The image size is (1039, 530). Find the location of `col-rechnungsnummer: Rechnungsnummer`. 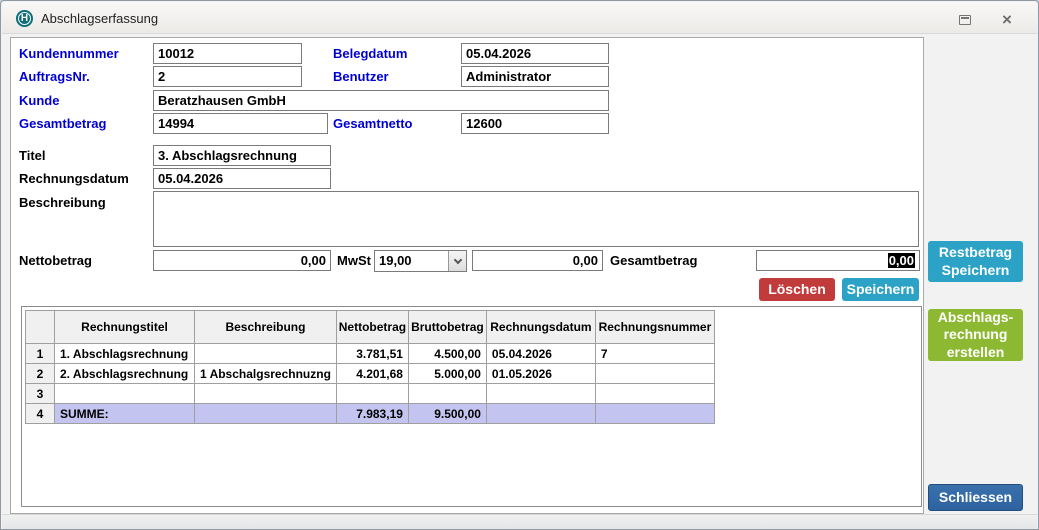

col-rechnungsnummer: Rechnungsnummer is located at coordinates (654, 327).